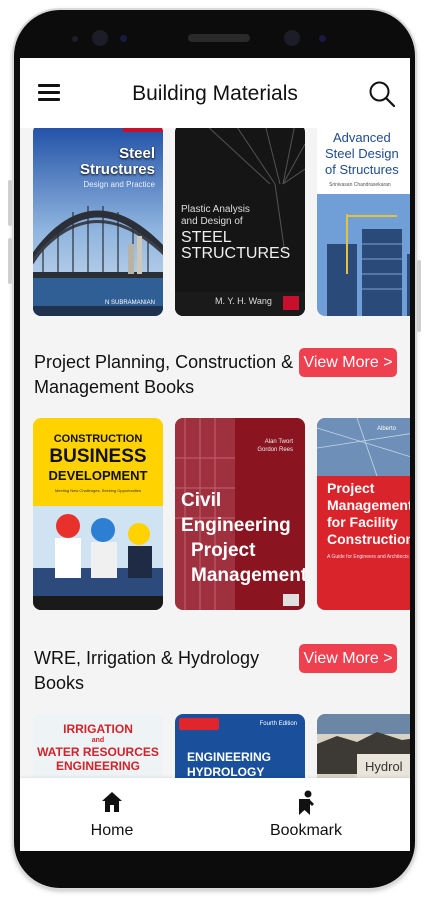  Describe the element at coordinates (368, 557) in the screenshot. I see `book-subtitle: A Guide for Engineers and Architects` at that location.